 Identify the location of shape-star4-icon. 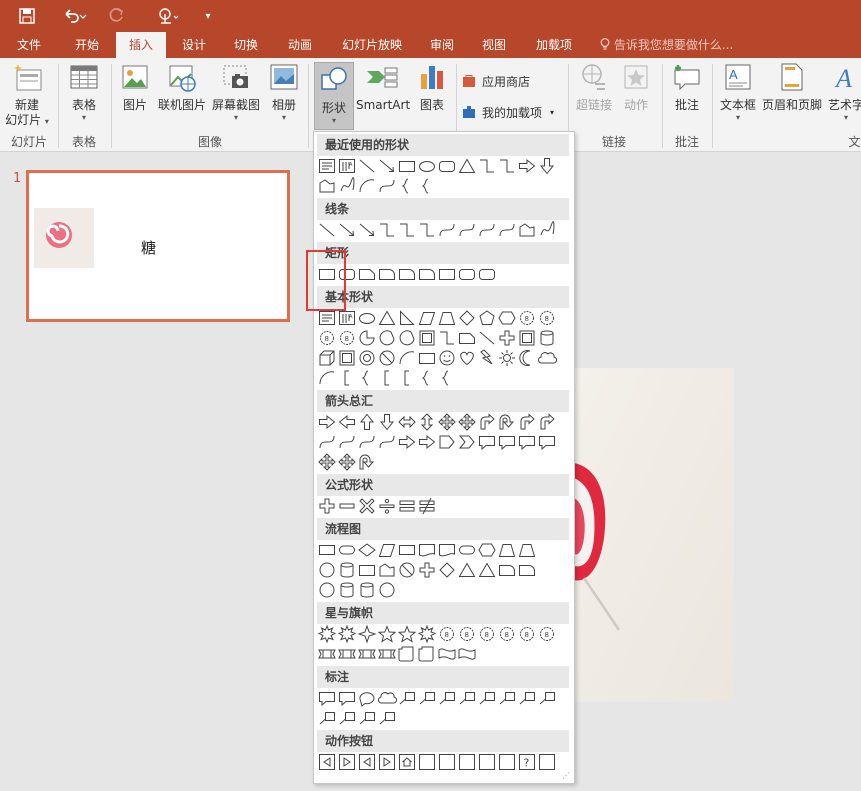
(367, 634).